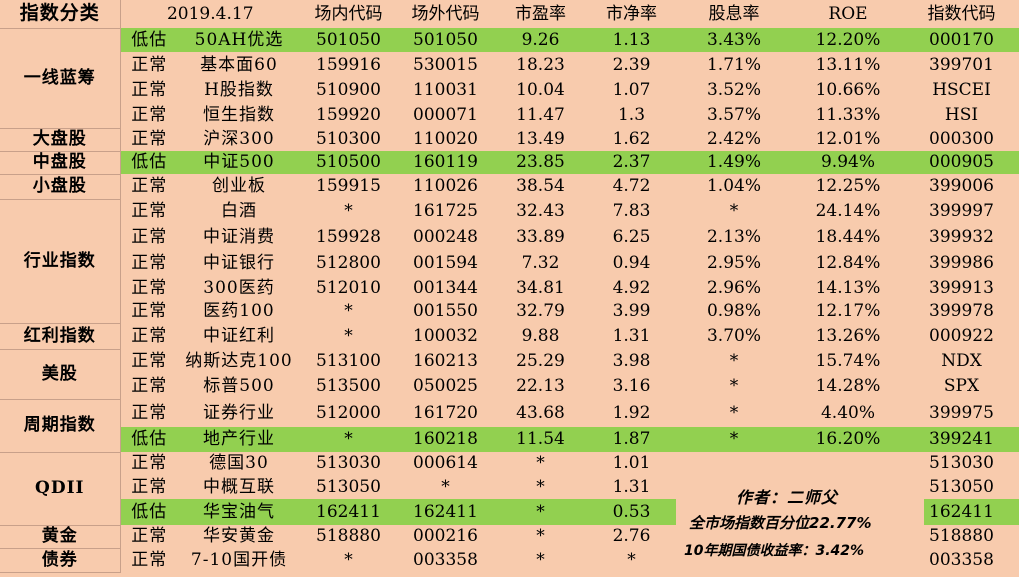 The height and width of the screenshot is (577, 1019). Describe the element at coordinates (348, 512) in the screenshot. I see `cell-onsite: 162411` at that location.